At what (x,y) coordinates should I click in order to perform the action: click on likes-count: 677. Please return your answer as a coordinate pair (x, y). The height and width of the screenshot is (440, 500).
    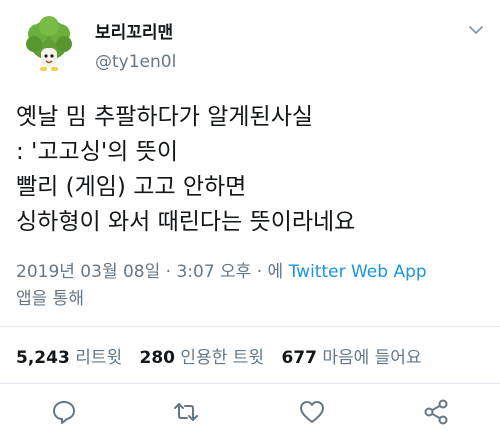
    Looking at the image, I should click on (299, 358).